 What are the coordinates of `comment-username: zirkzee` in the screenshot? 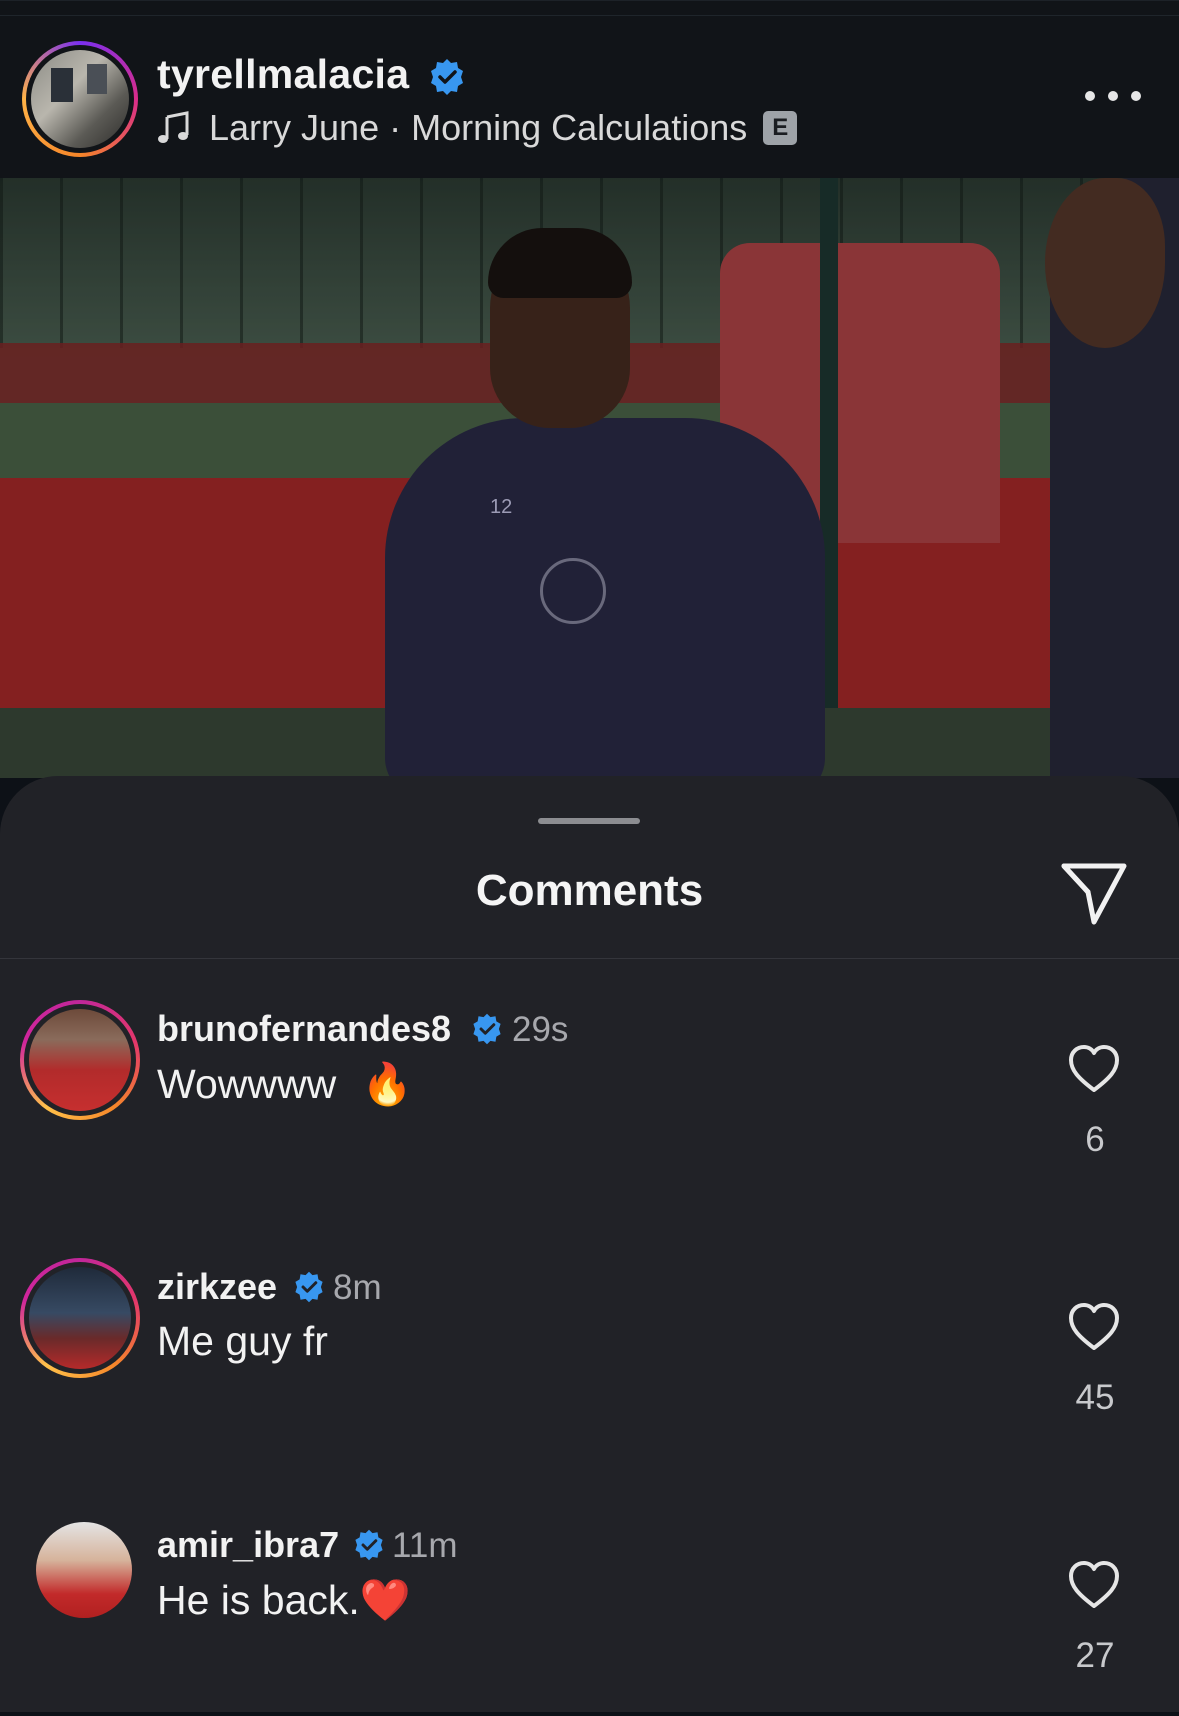 It's located at (217, 1287).